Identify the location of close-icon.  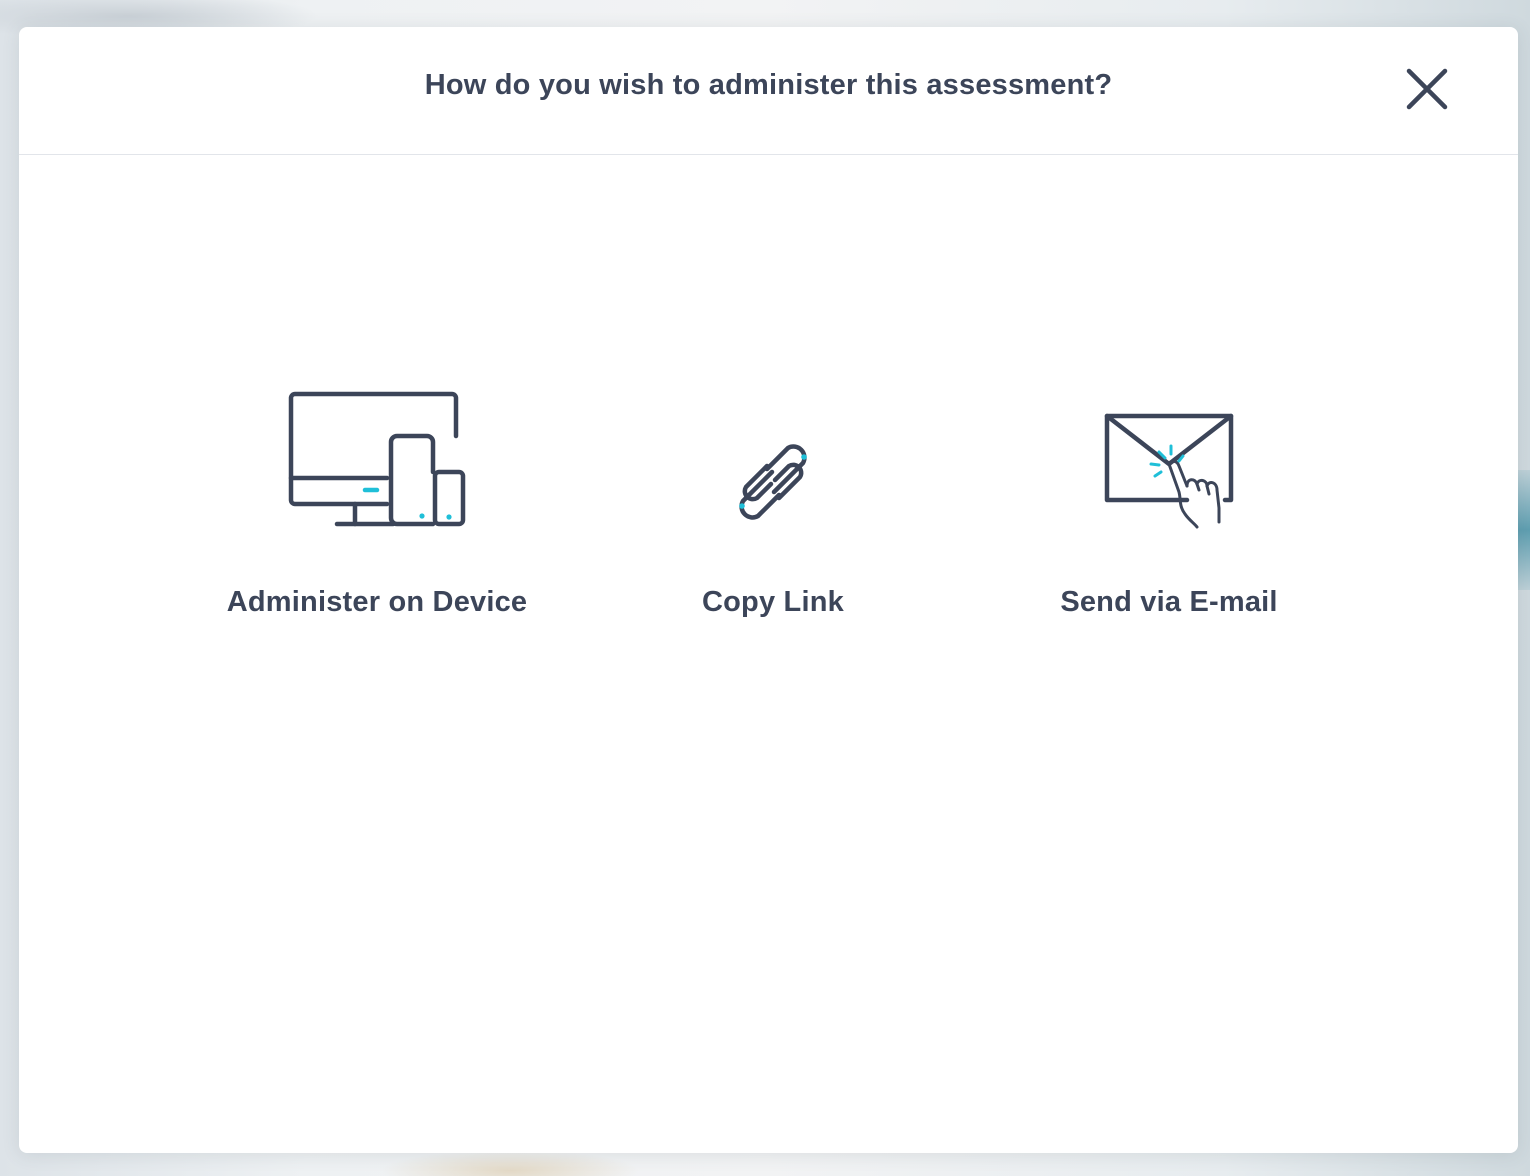
(1427, 89).